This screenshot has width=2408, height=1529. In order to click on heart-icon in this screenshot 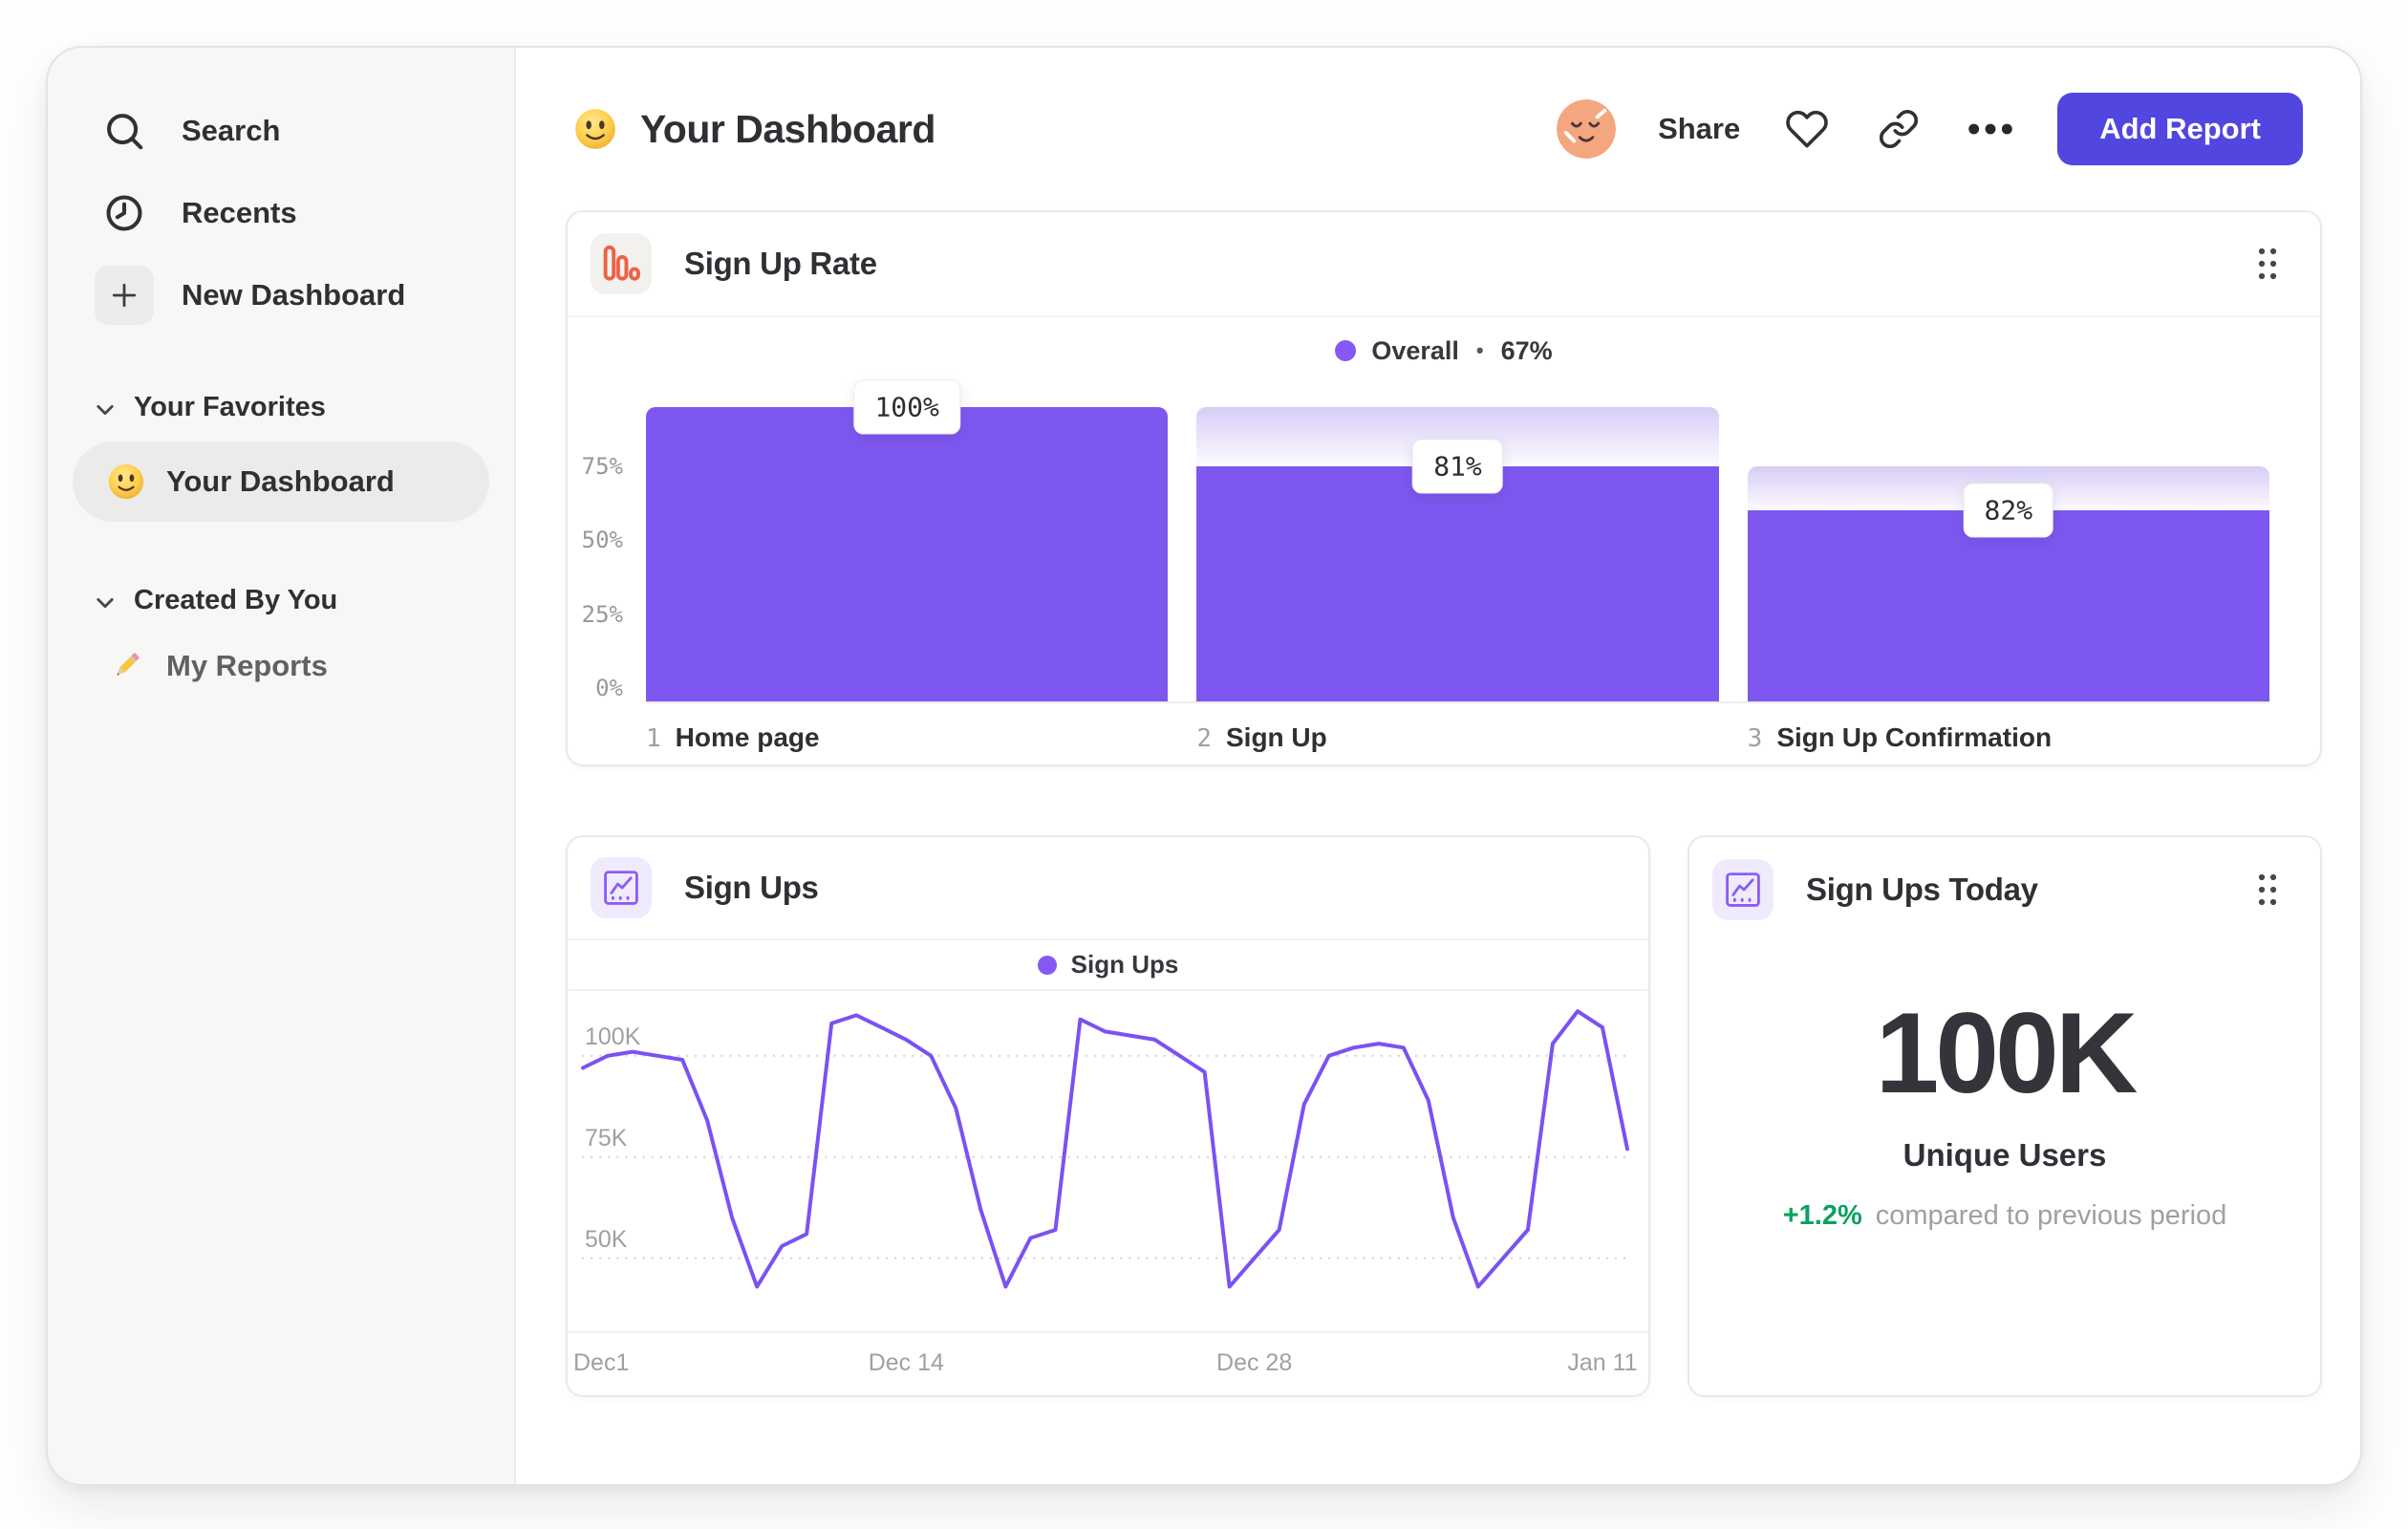, I will do `click(1807, 129)`.